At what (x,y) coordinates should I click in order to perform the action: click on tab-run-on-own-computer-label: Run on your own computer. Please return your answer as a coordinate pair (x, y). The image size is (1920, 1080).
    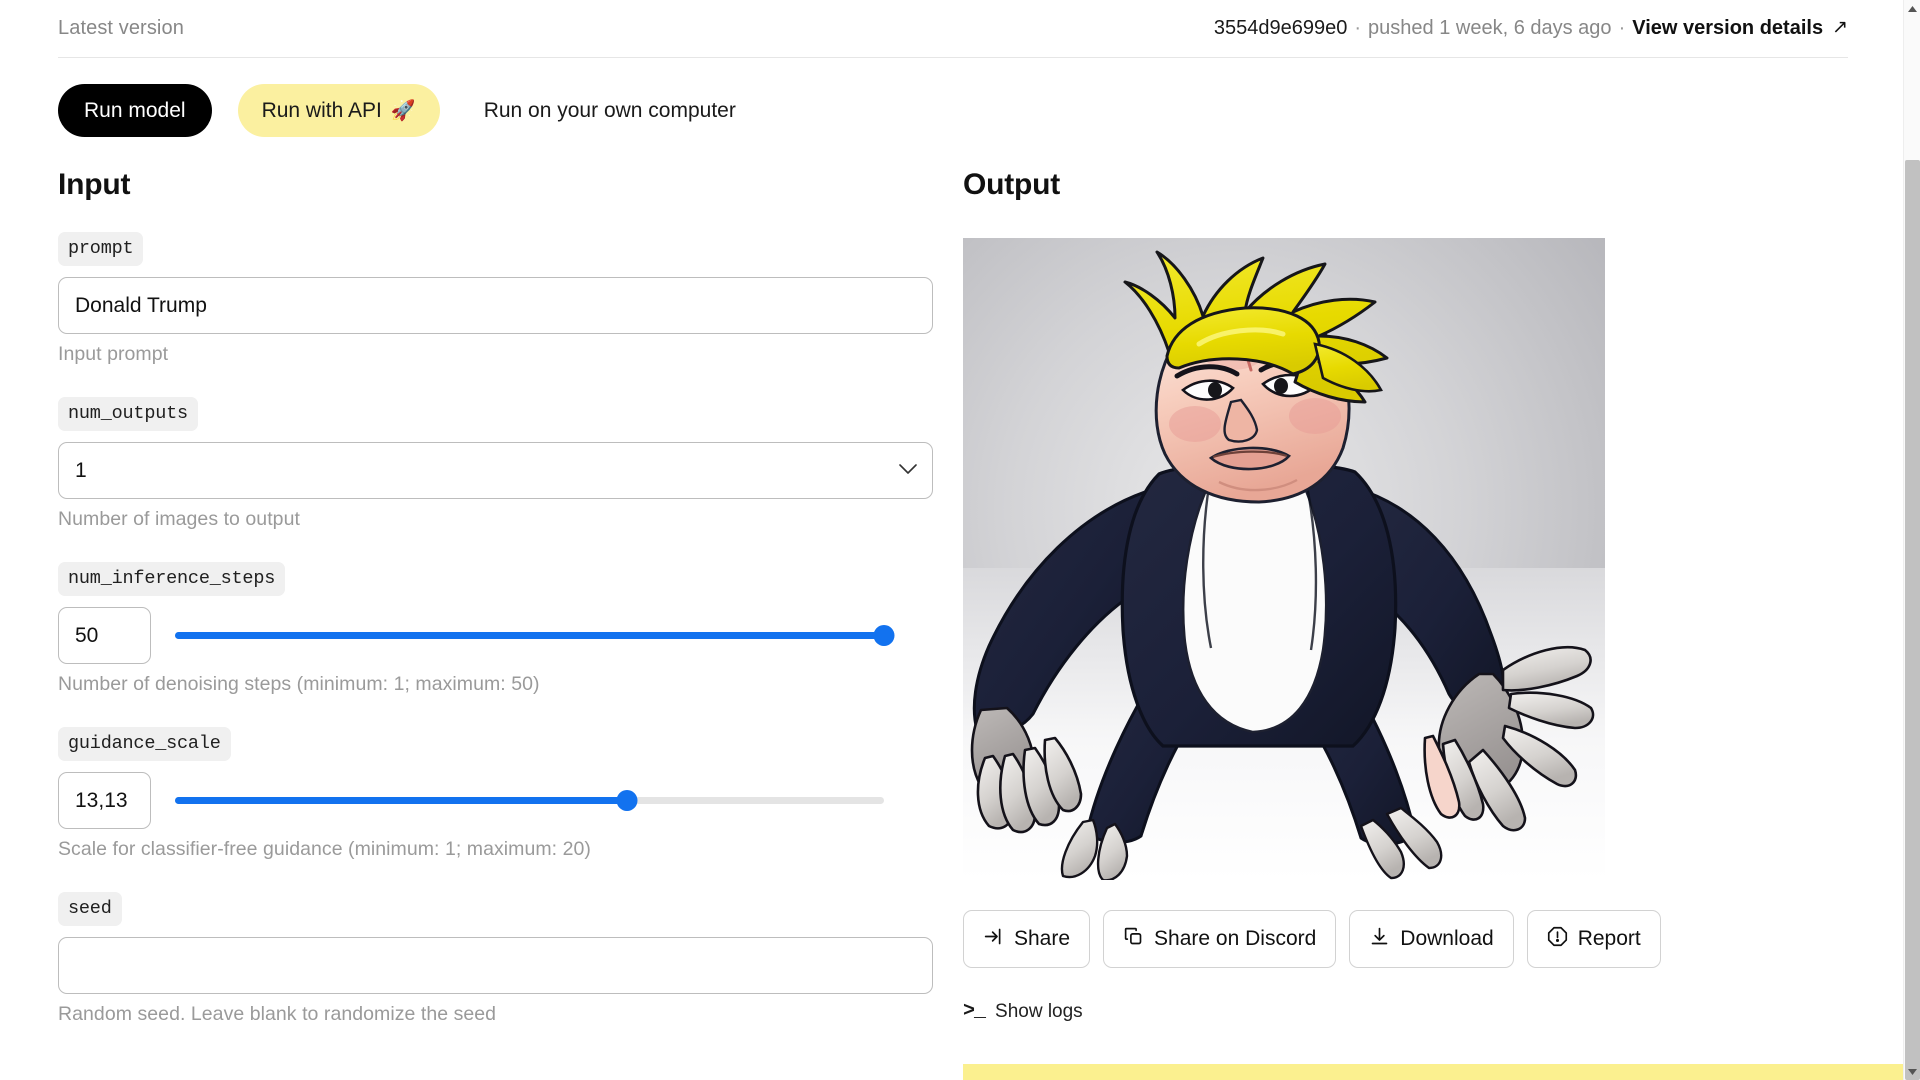
    Looking at the image, I should click on (609, 110).